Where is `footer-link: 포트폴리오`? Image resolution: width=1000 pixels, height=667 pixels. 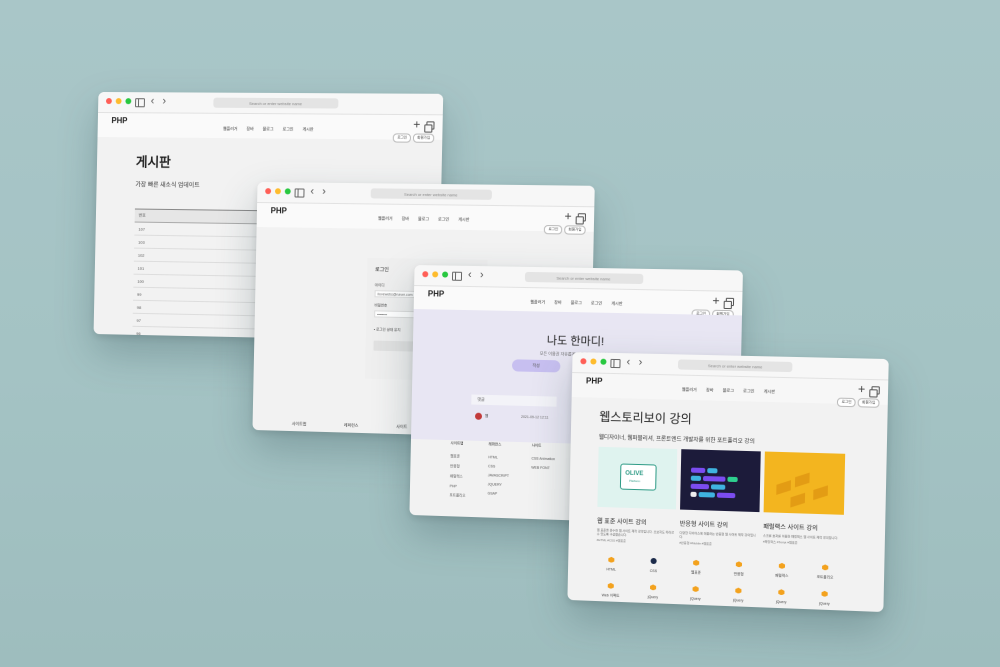
footer-link: 포트폴리오 is located at coordinates (457, 496).